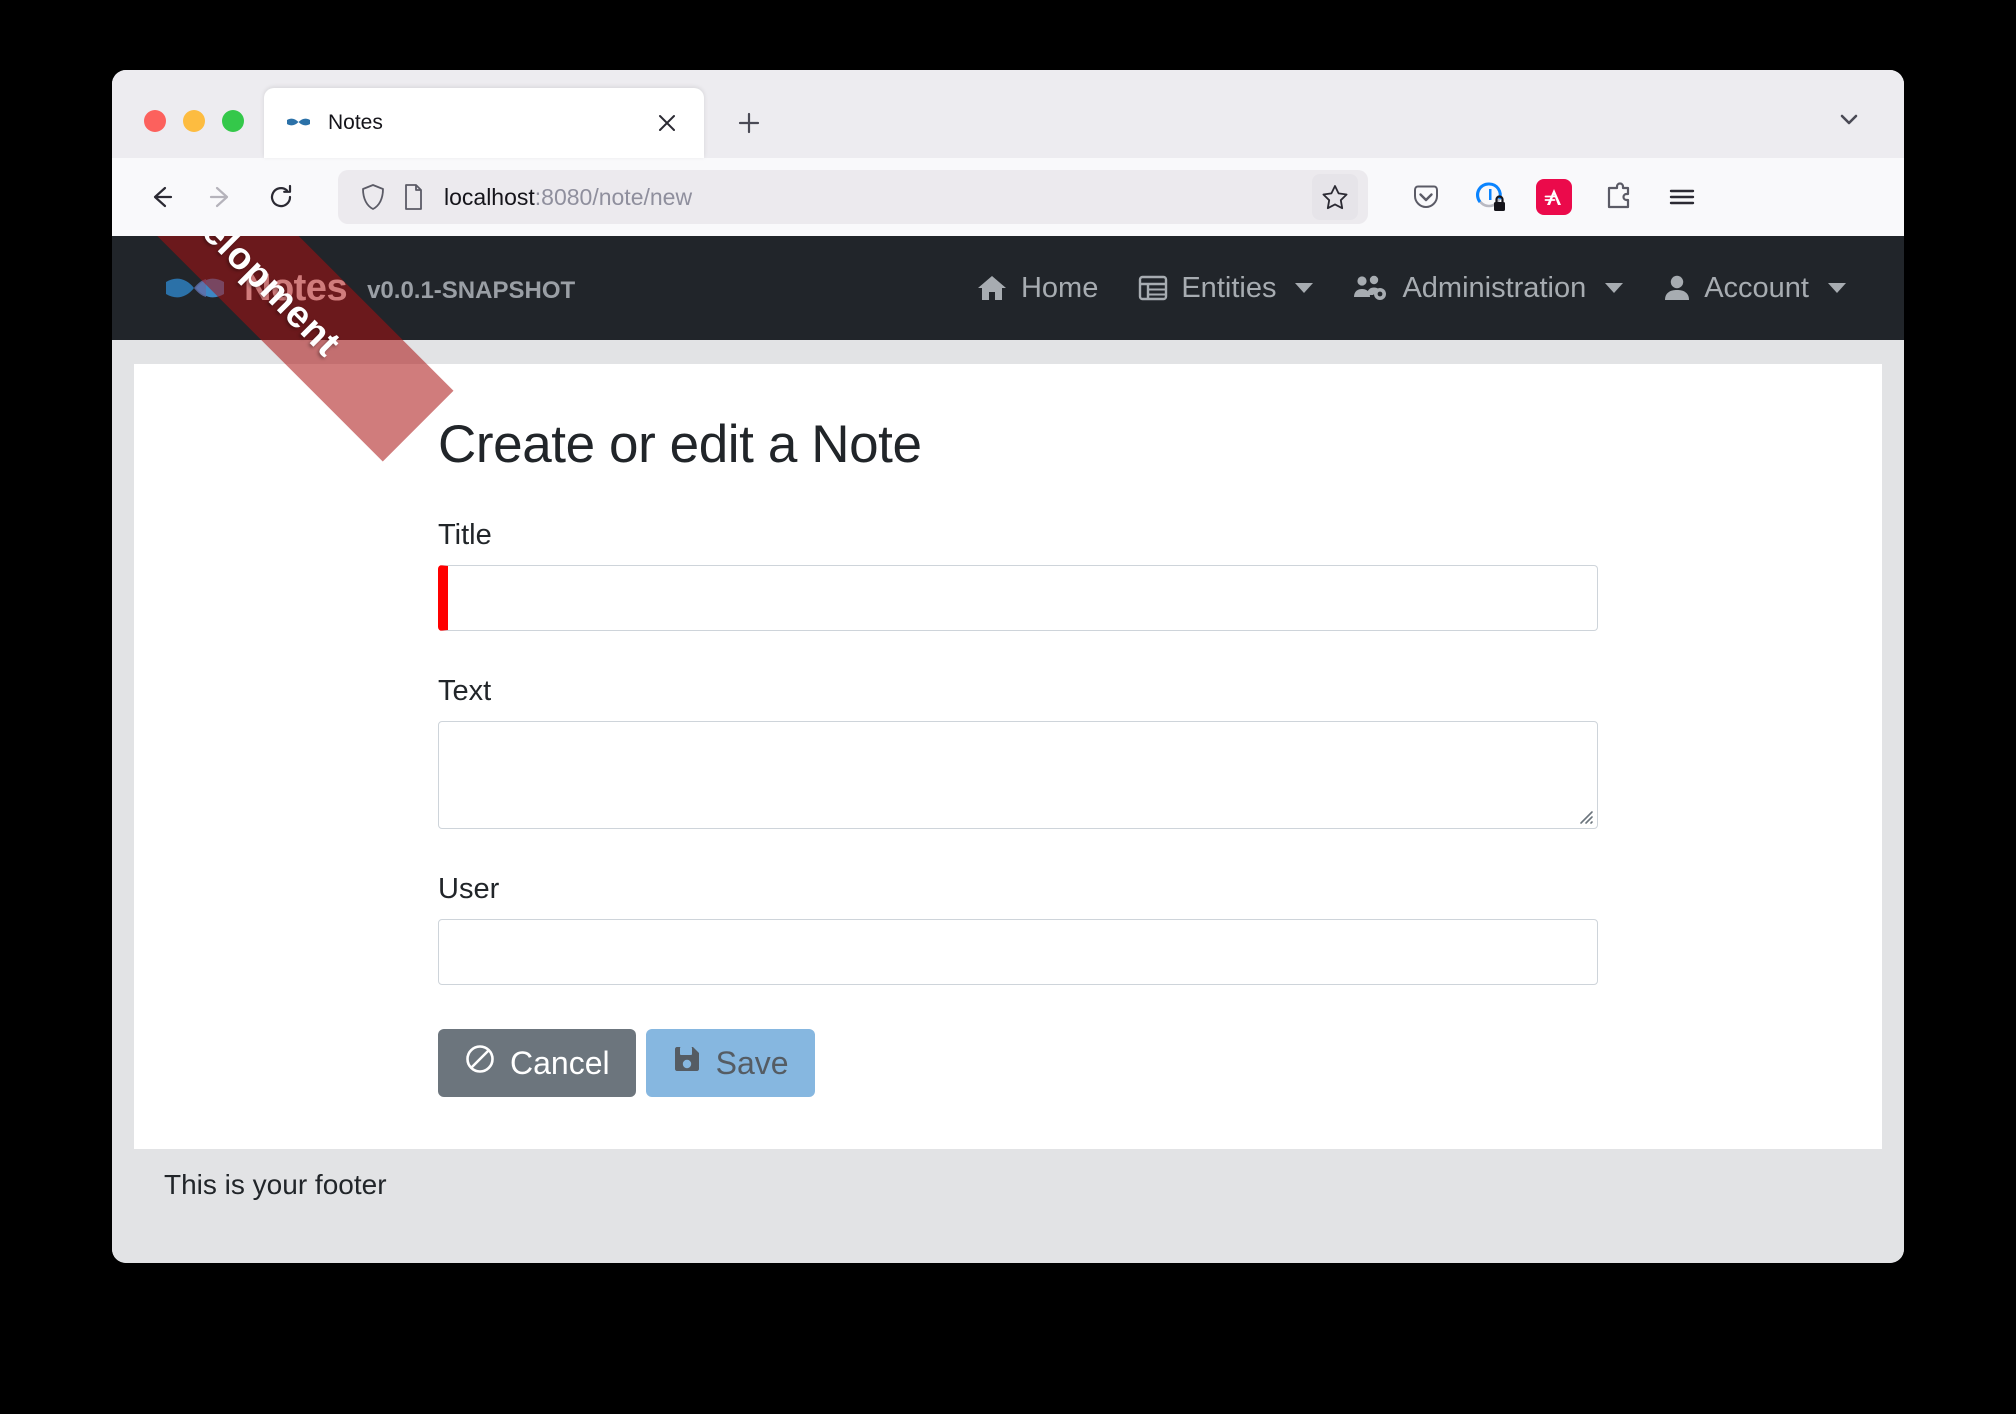 Image resolution: width=2016 pixels, height=1414 pixels. I want to click on tab-title: Notes, so click(355, 122).